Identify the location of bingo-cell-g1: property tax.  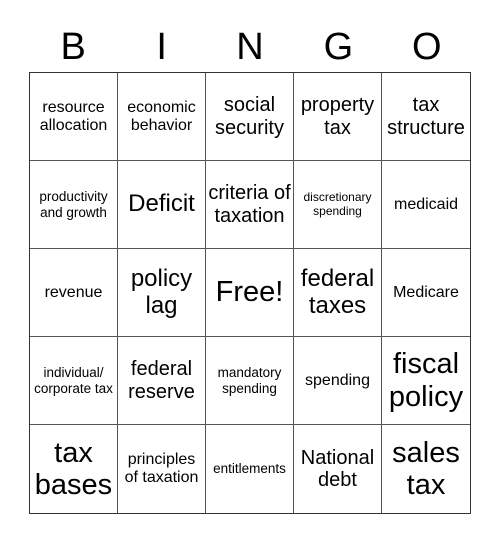
(338, 117).